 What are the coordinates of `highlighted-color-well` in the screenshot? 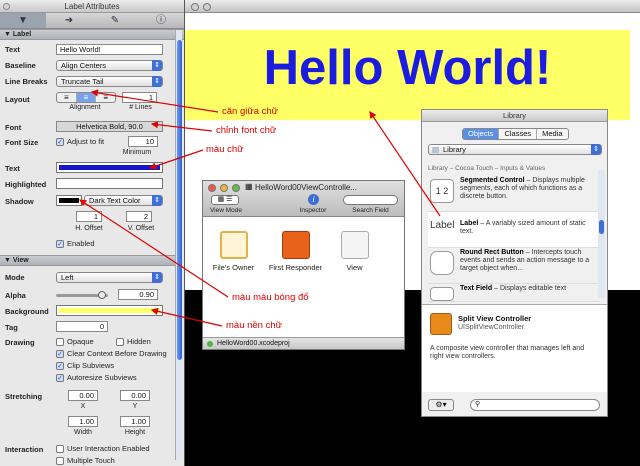 It's located at (109, 183).